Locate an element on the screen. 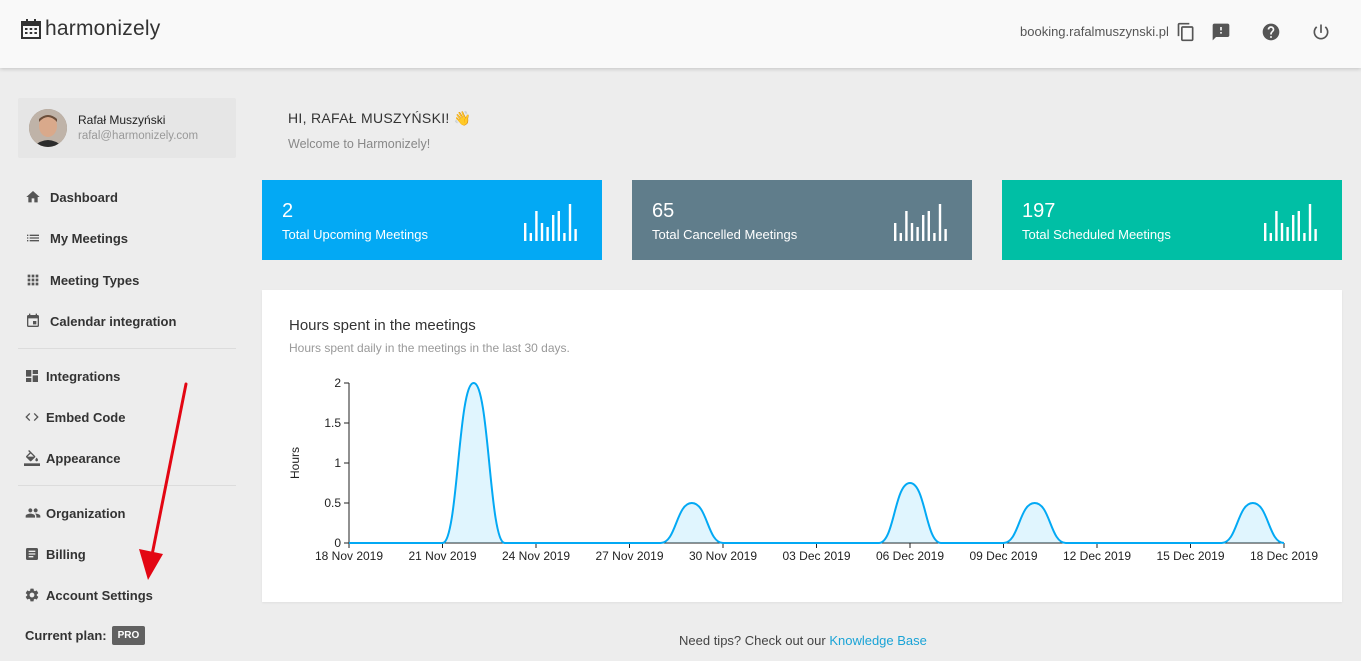  sidebar-item-my-meetings: My Meetings is located at coordinates (127, 238).